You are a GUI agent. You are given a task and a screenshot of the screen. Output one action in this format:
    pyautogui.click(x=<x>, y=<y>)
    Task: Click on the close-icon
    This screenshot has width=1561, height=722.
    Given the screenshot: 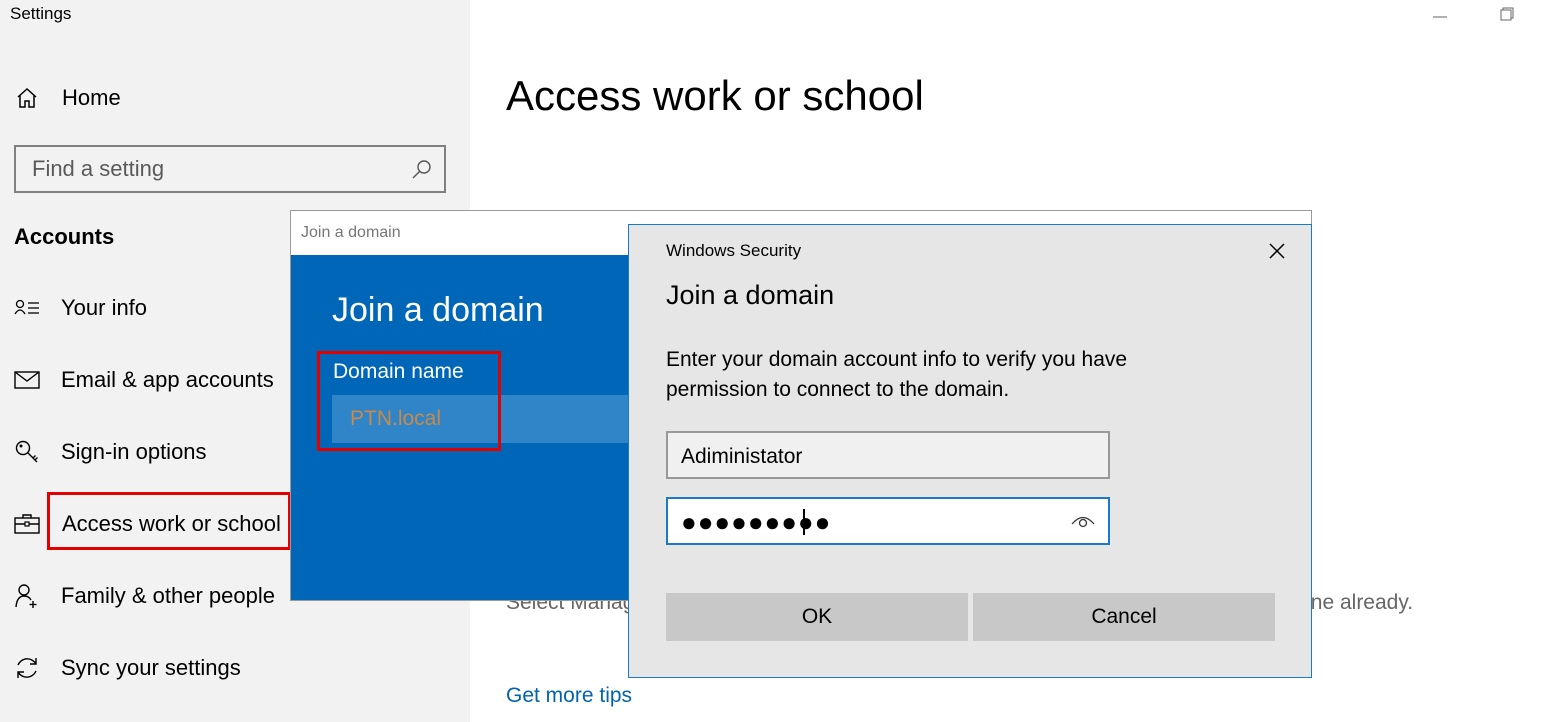 What is the action you would take?
    pyautogui.click(x=1277, y=251)
    